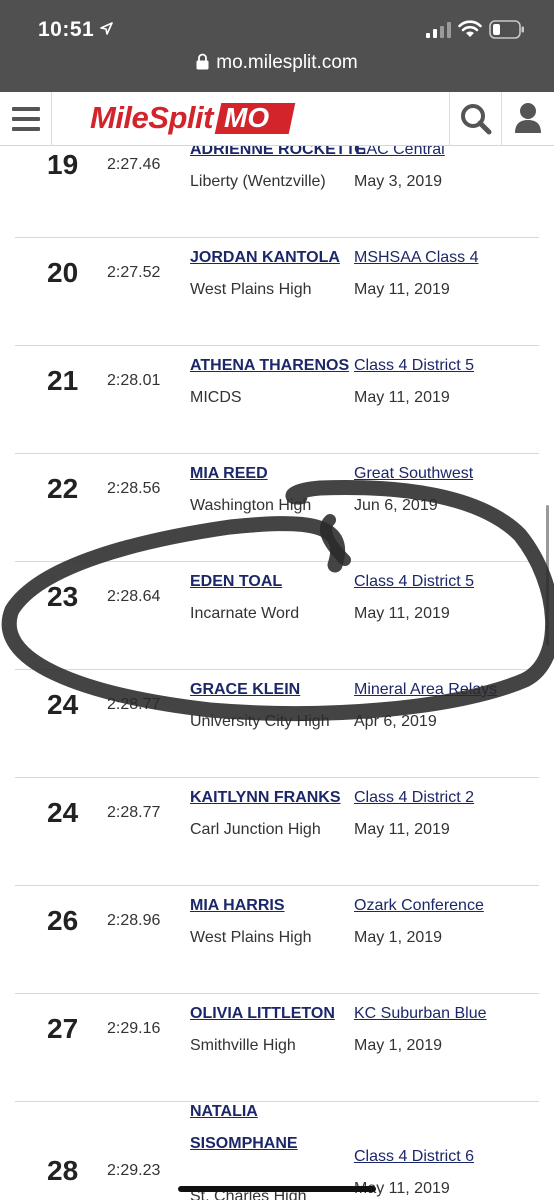  I want to click on address-bar: mo.milesplit.com, so click(277, 67).